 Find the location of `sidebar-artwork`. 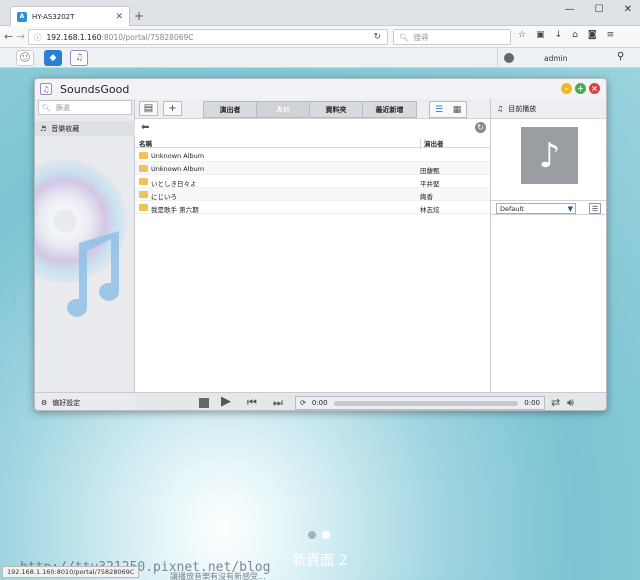

sidebar-artwork is located at coordinates (85, 251).